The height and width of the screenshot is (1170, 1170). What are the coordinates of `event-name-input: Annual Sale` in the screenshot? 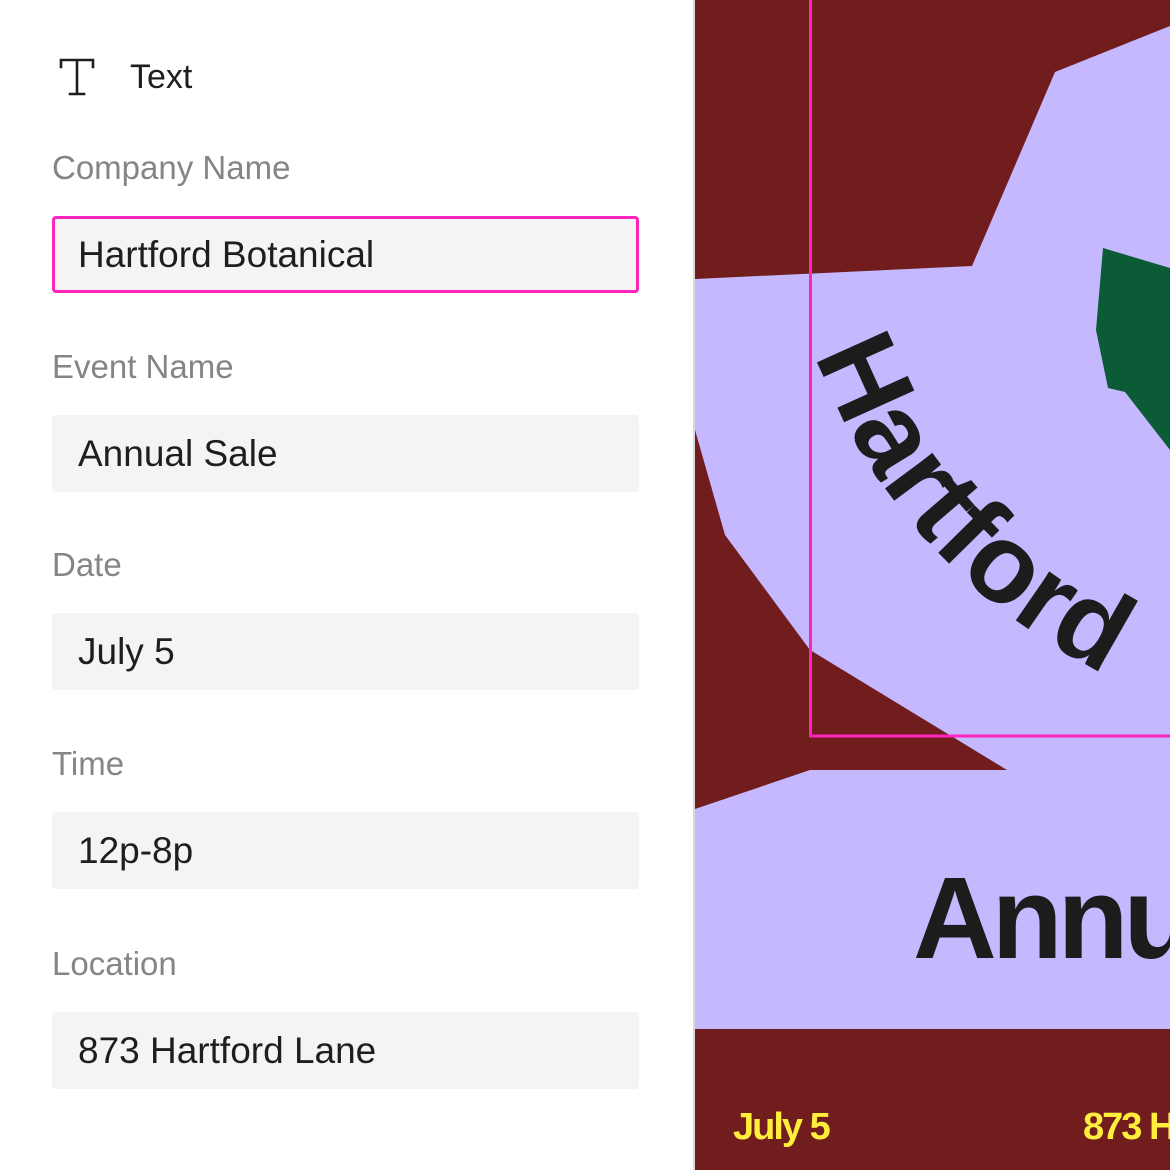 It's located at (345, 453).